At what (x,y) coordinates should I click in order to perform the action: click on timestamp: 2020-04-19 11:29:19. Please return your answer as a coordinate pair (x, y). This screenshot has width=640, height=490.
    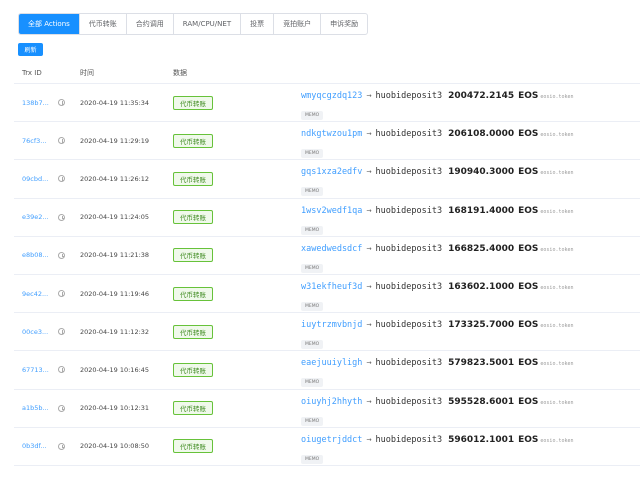
    Looking at the image, I should click on (115, 140).